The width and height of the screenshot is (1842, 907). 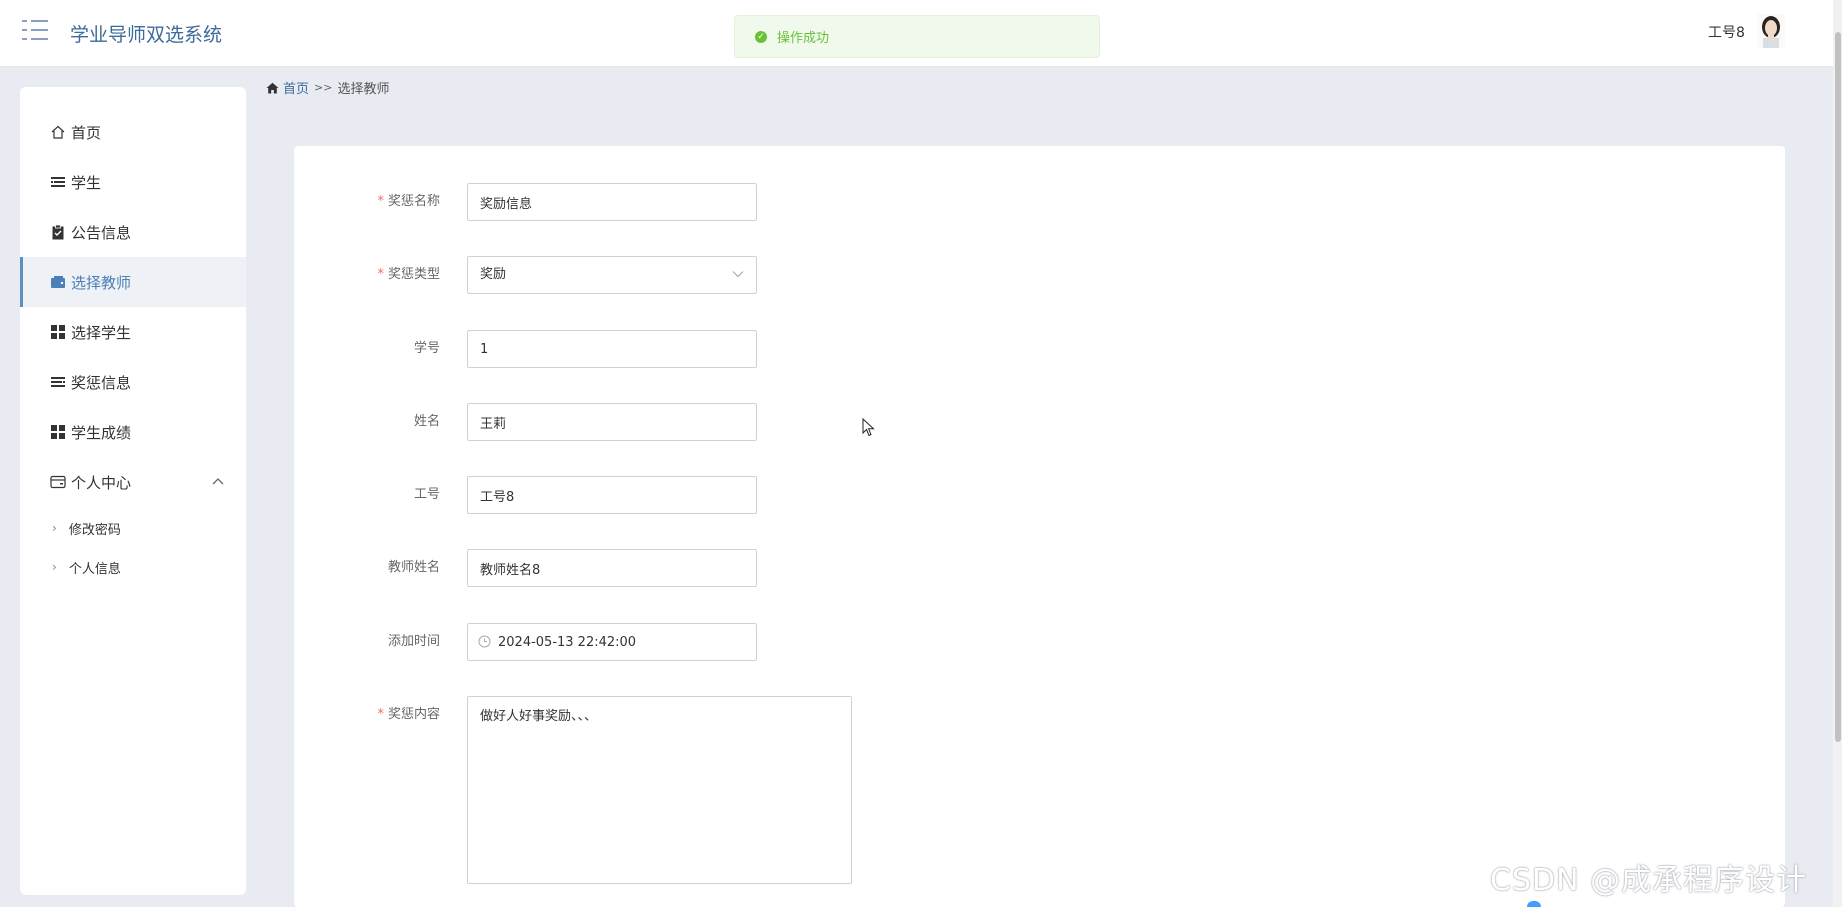 What do you see at coordinates (218, 481) in the screenshot?
I see `chevron-up-icon` at bounding box center [218, 481].